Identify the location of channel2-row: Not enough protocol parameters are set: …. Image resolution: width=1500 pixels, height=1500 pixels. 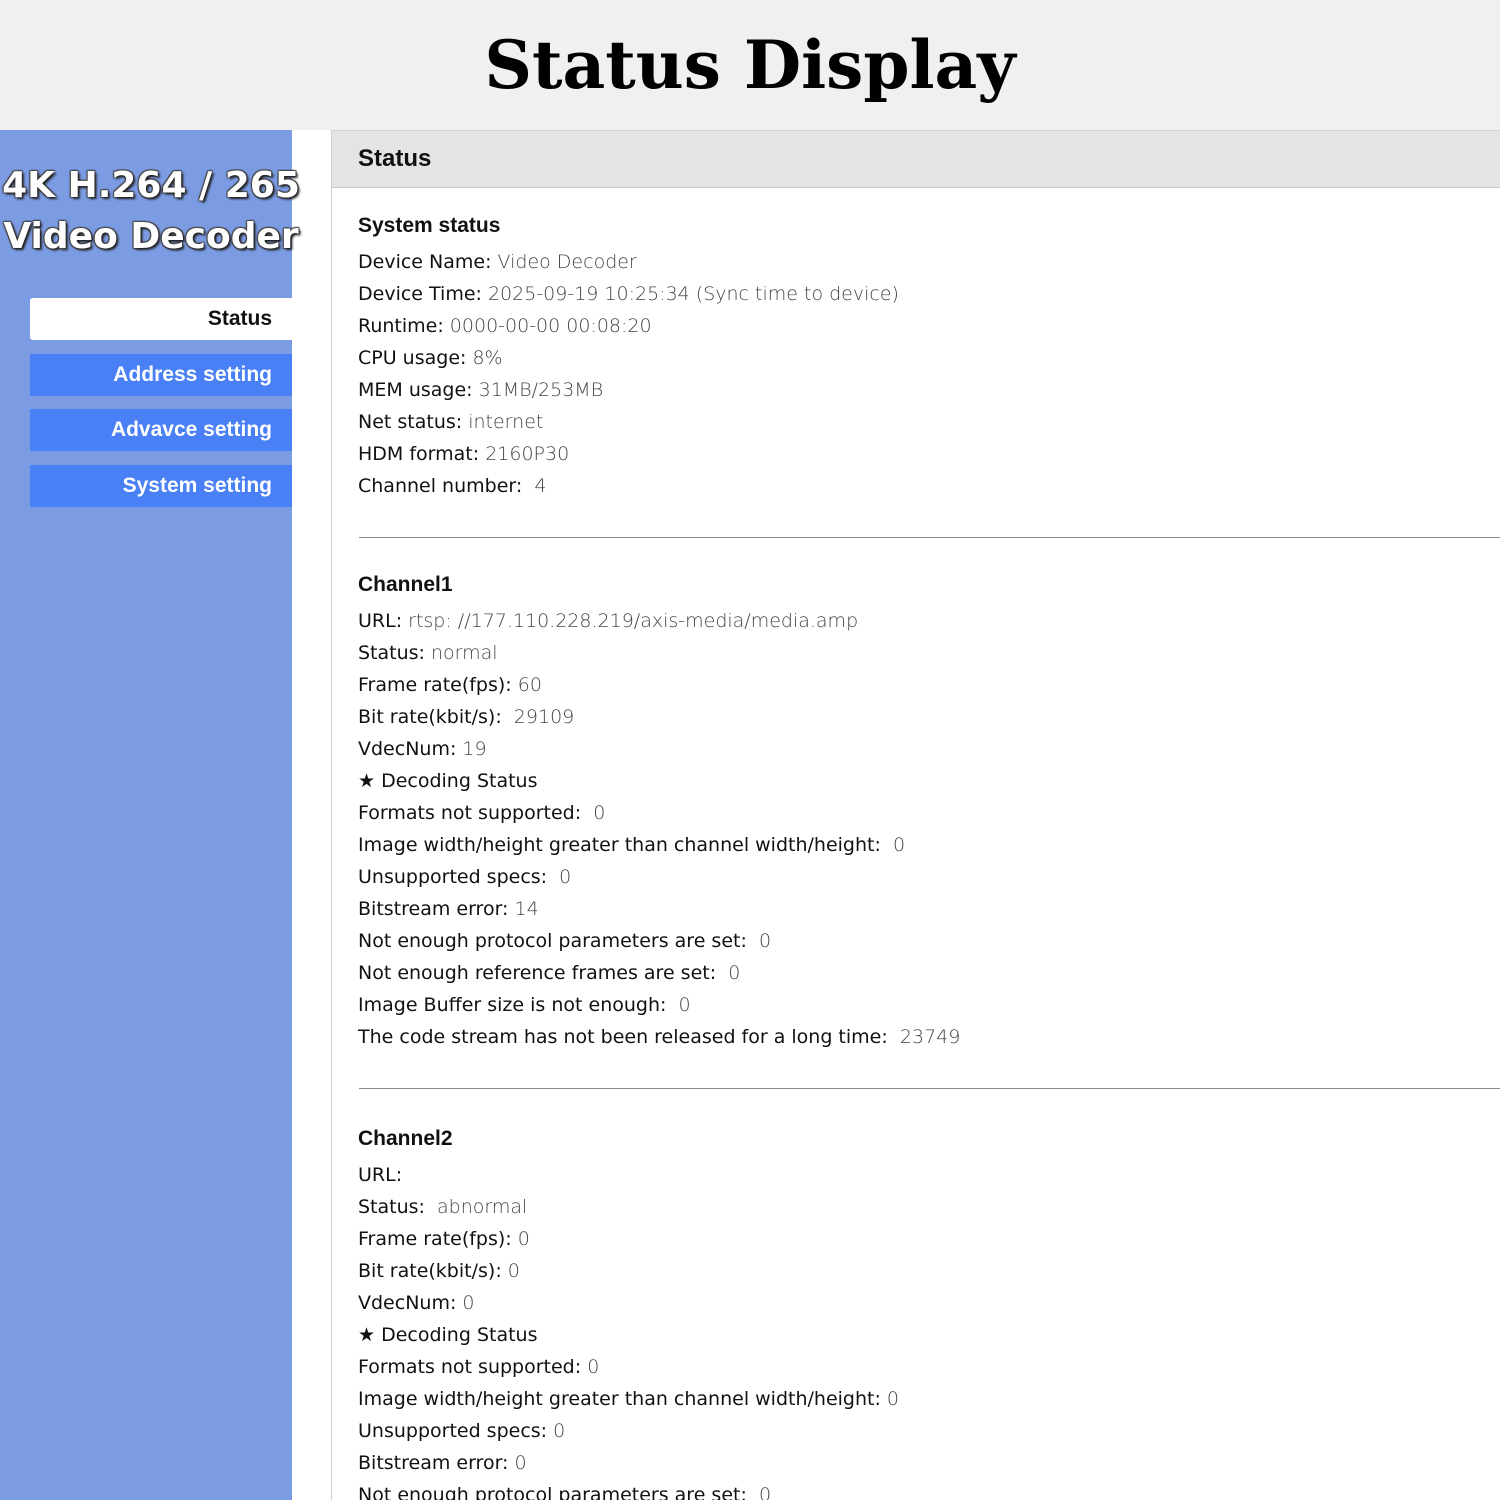
(564, 1492).